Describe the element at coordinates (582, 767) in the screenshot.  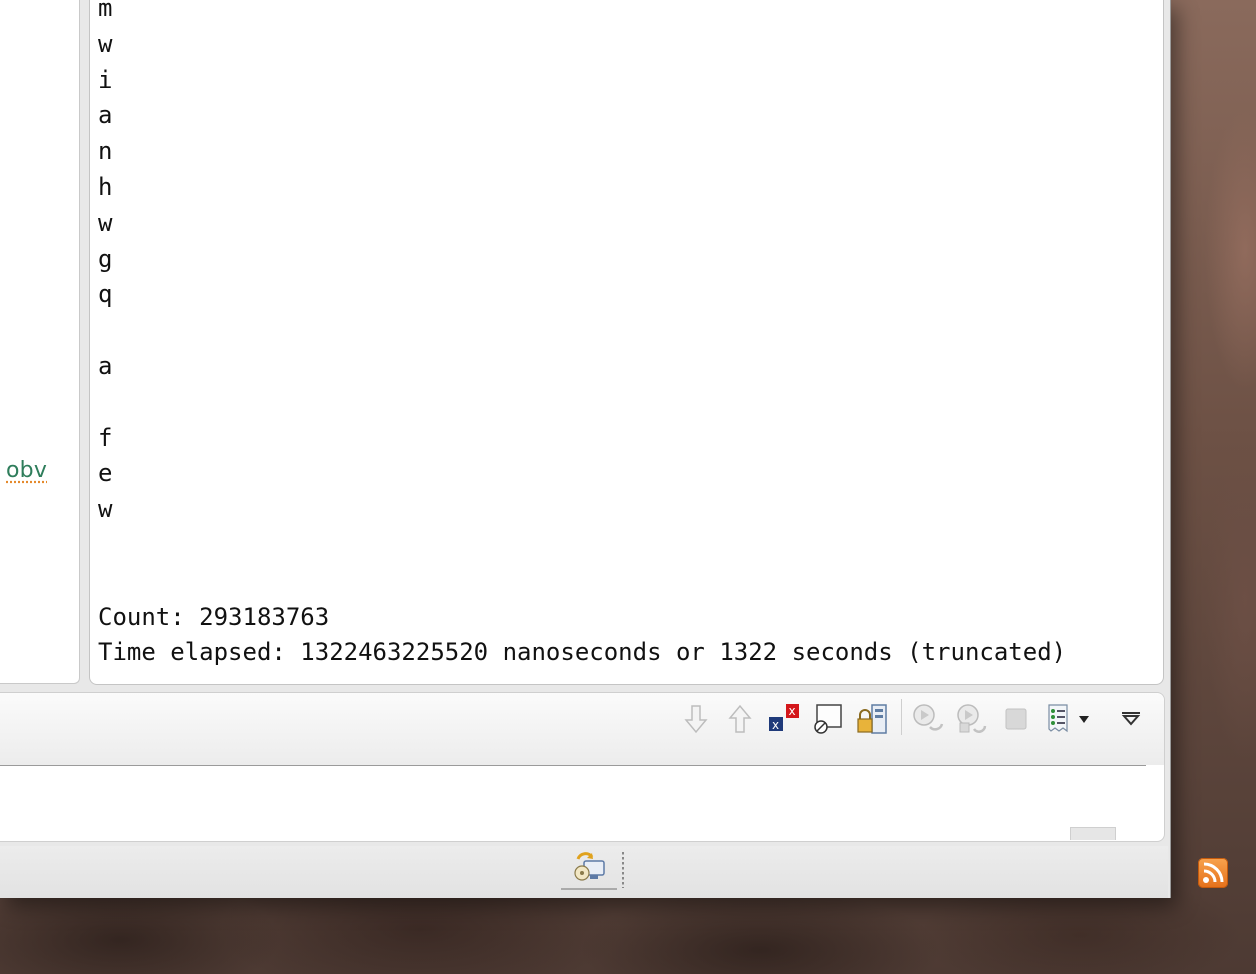
I see `bottom-view-panel: x x` at that location.